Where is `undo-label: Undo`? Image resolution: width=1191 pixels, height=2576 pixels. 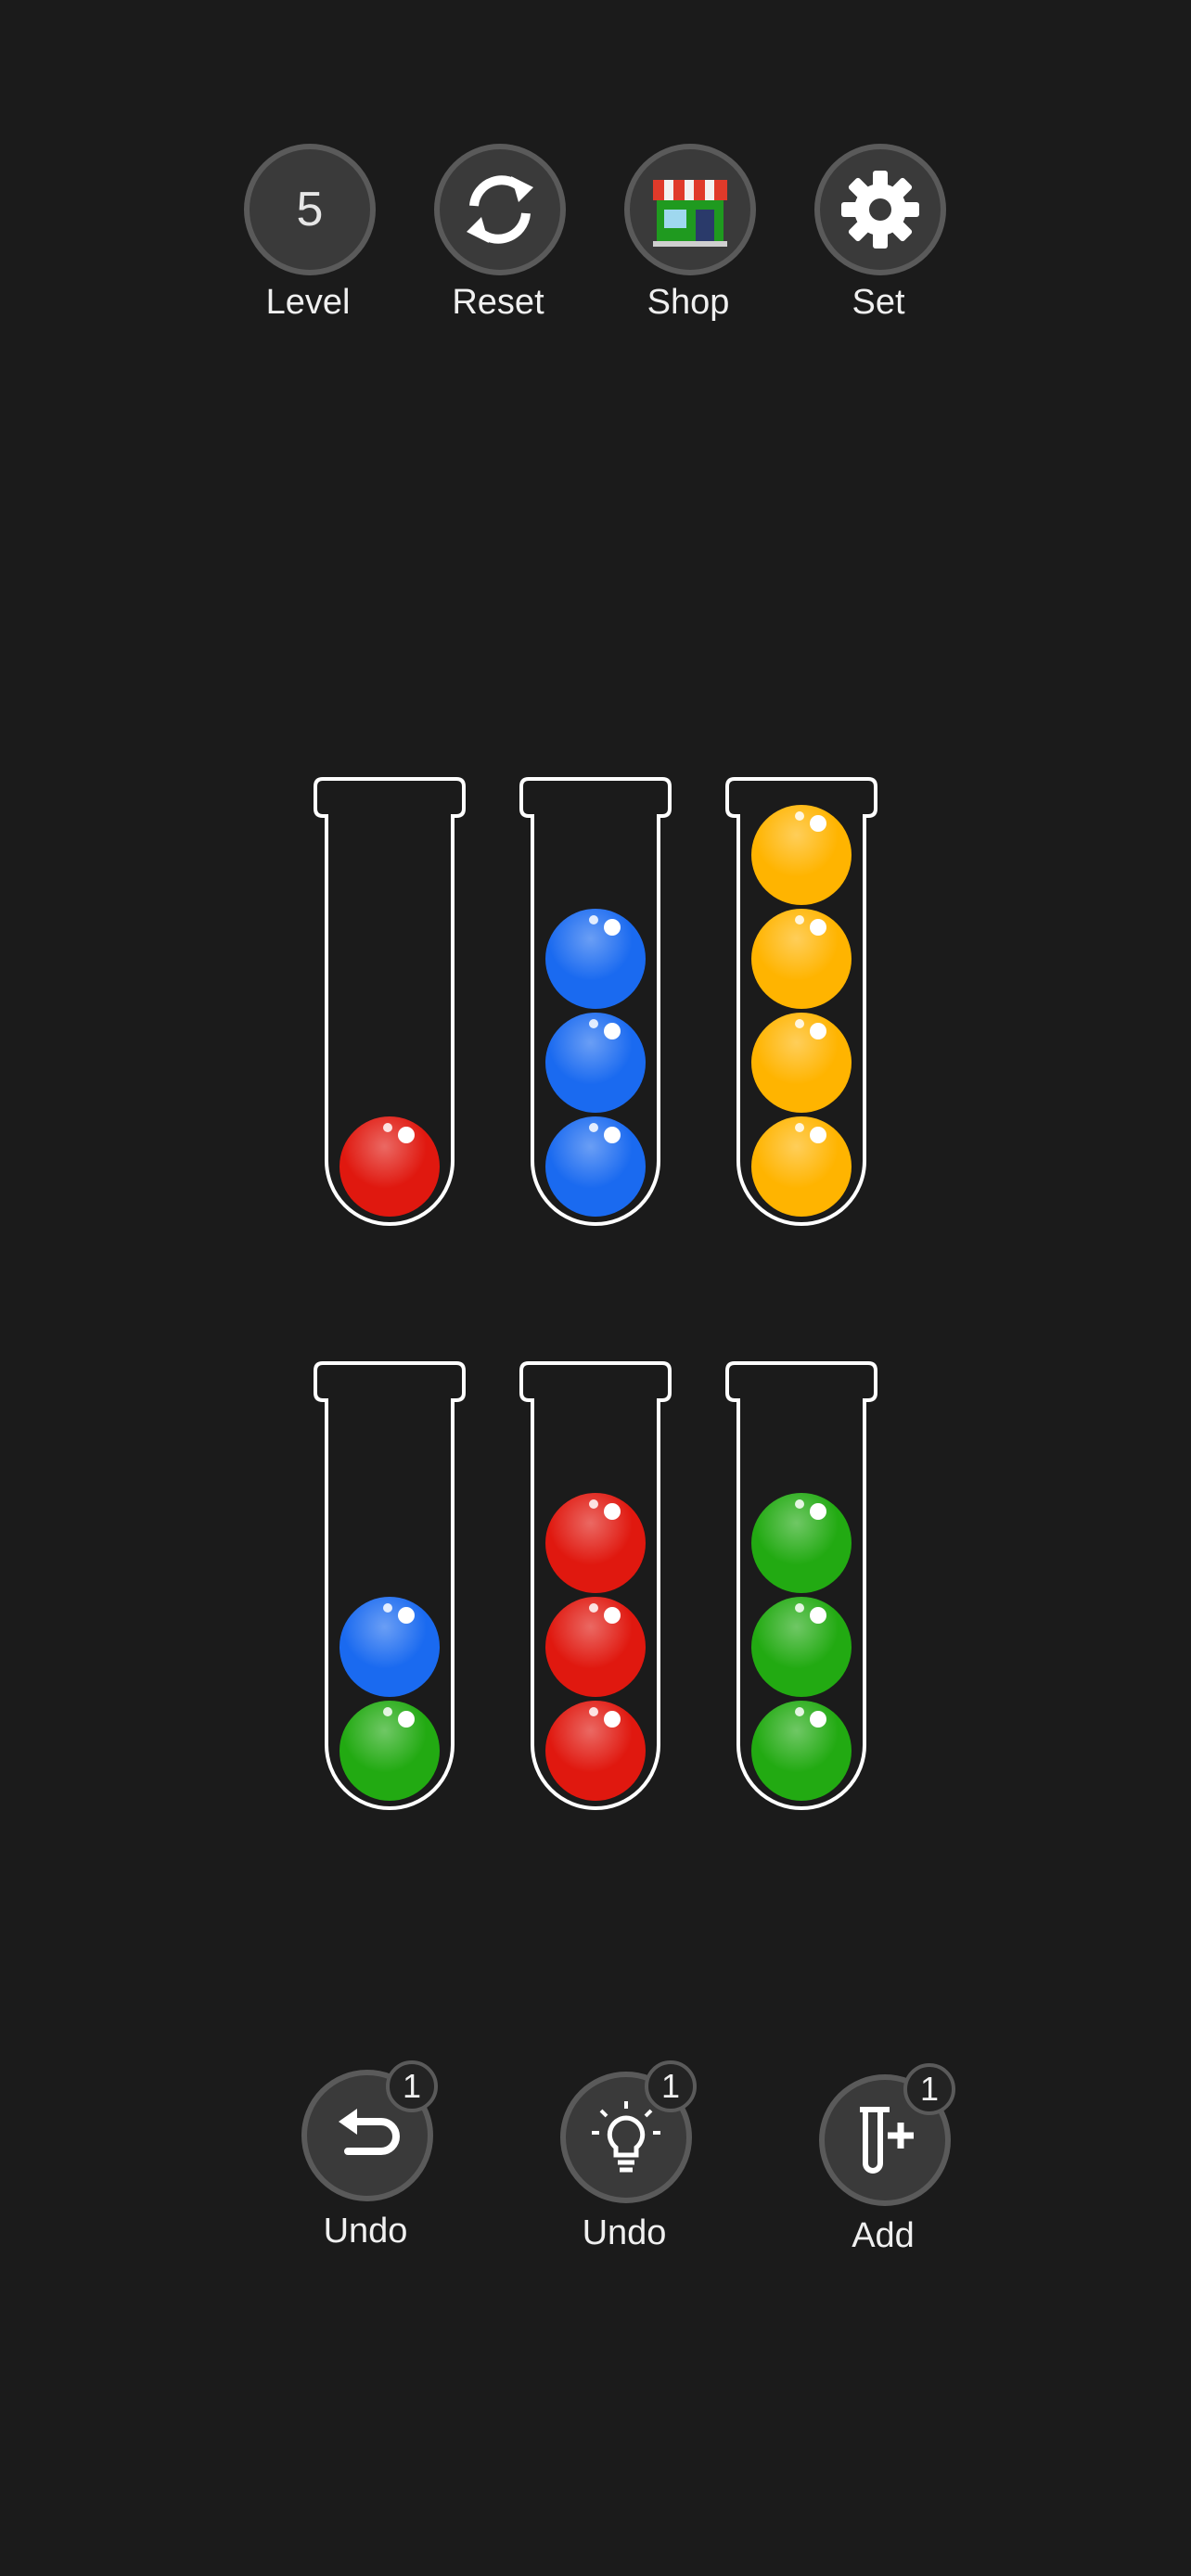
undo-label: Undo is located at coordinates (365, 2232).